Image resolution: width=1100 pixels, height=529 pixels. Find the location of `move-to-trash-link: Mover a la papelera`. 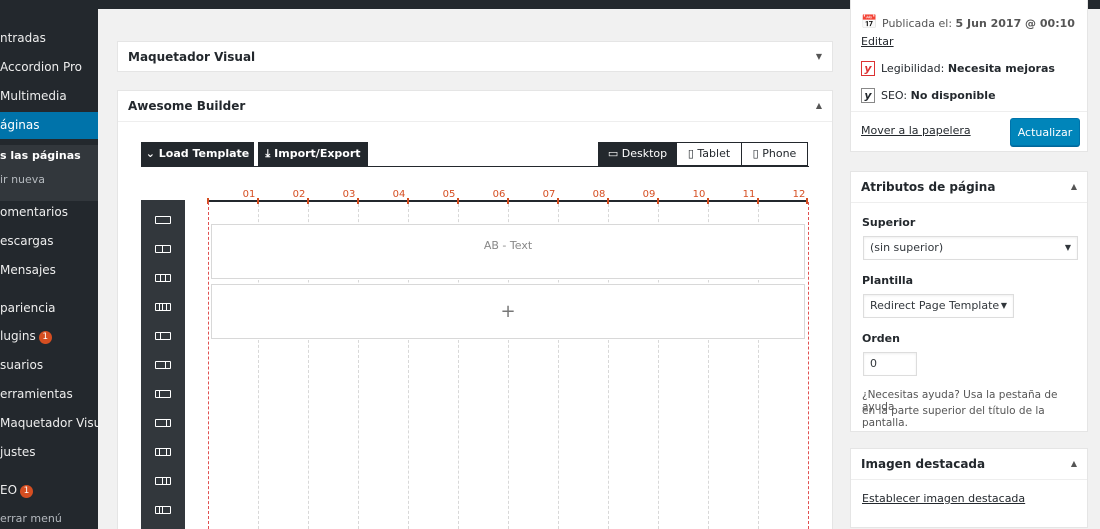

move-to-trash-link: Mover a la papelera is located at coordinates (916, 130).